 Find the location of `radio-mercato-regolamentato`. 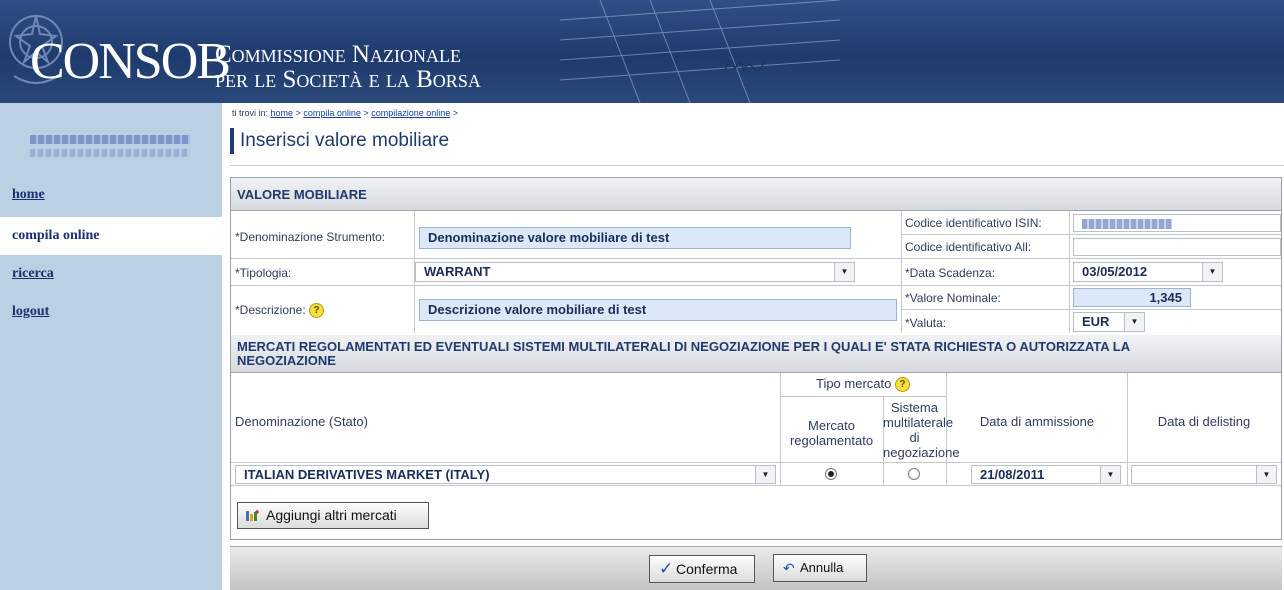

radio-mercato-regolamentato is located at coordinates (831, 474).